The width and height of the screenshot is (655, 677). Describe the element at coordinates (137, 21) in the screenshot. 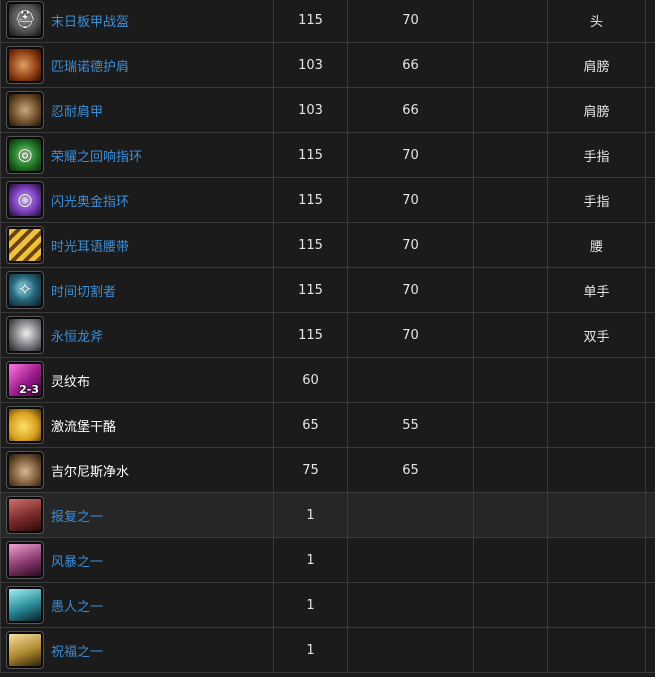

I see `item-cell: ⛑ 末日板甲战盔` at that location.